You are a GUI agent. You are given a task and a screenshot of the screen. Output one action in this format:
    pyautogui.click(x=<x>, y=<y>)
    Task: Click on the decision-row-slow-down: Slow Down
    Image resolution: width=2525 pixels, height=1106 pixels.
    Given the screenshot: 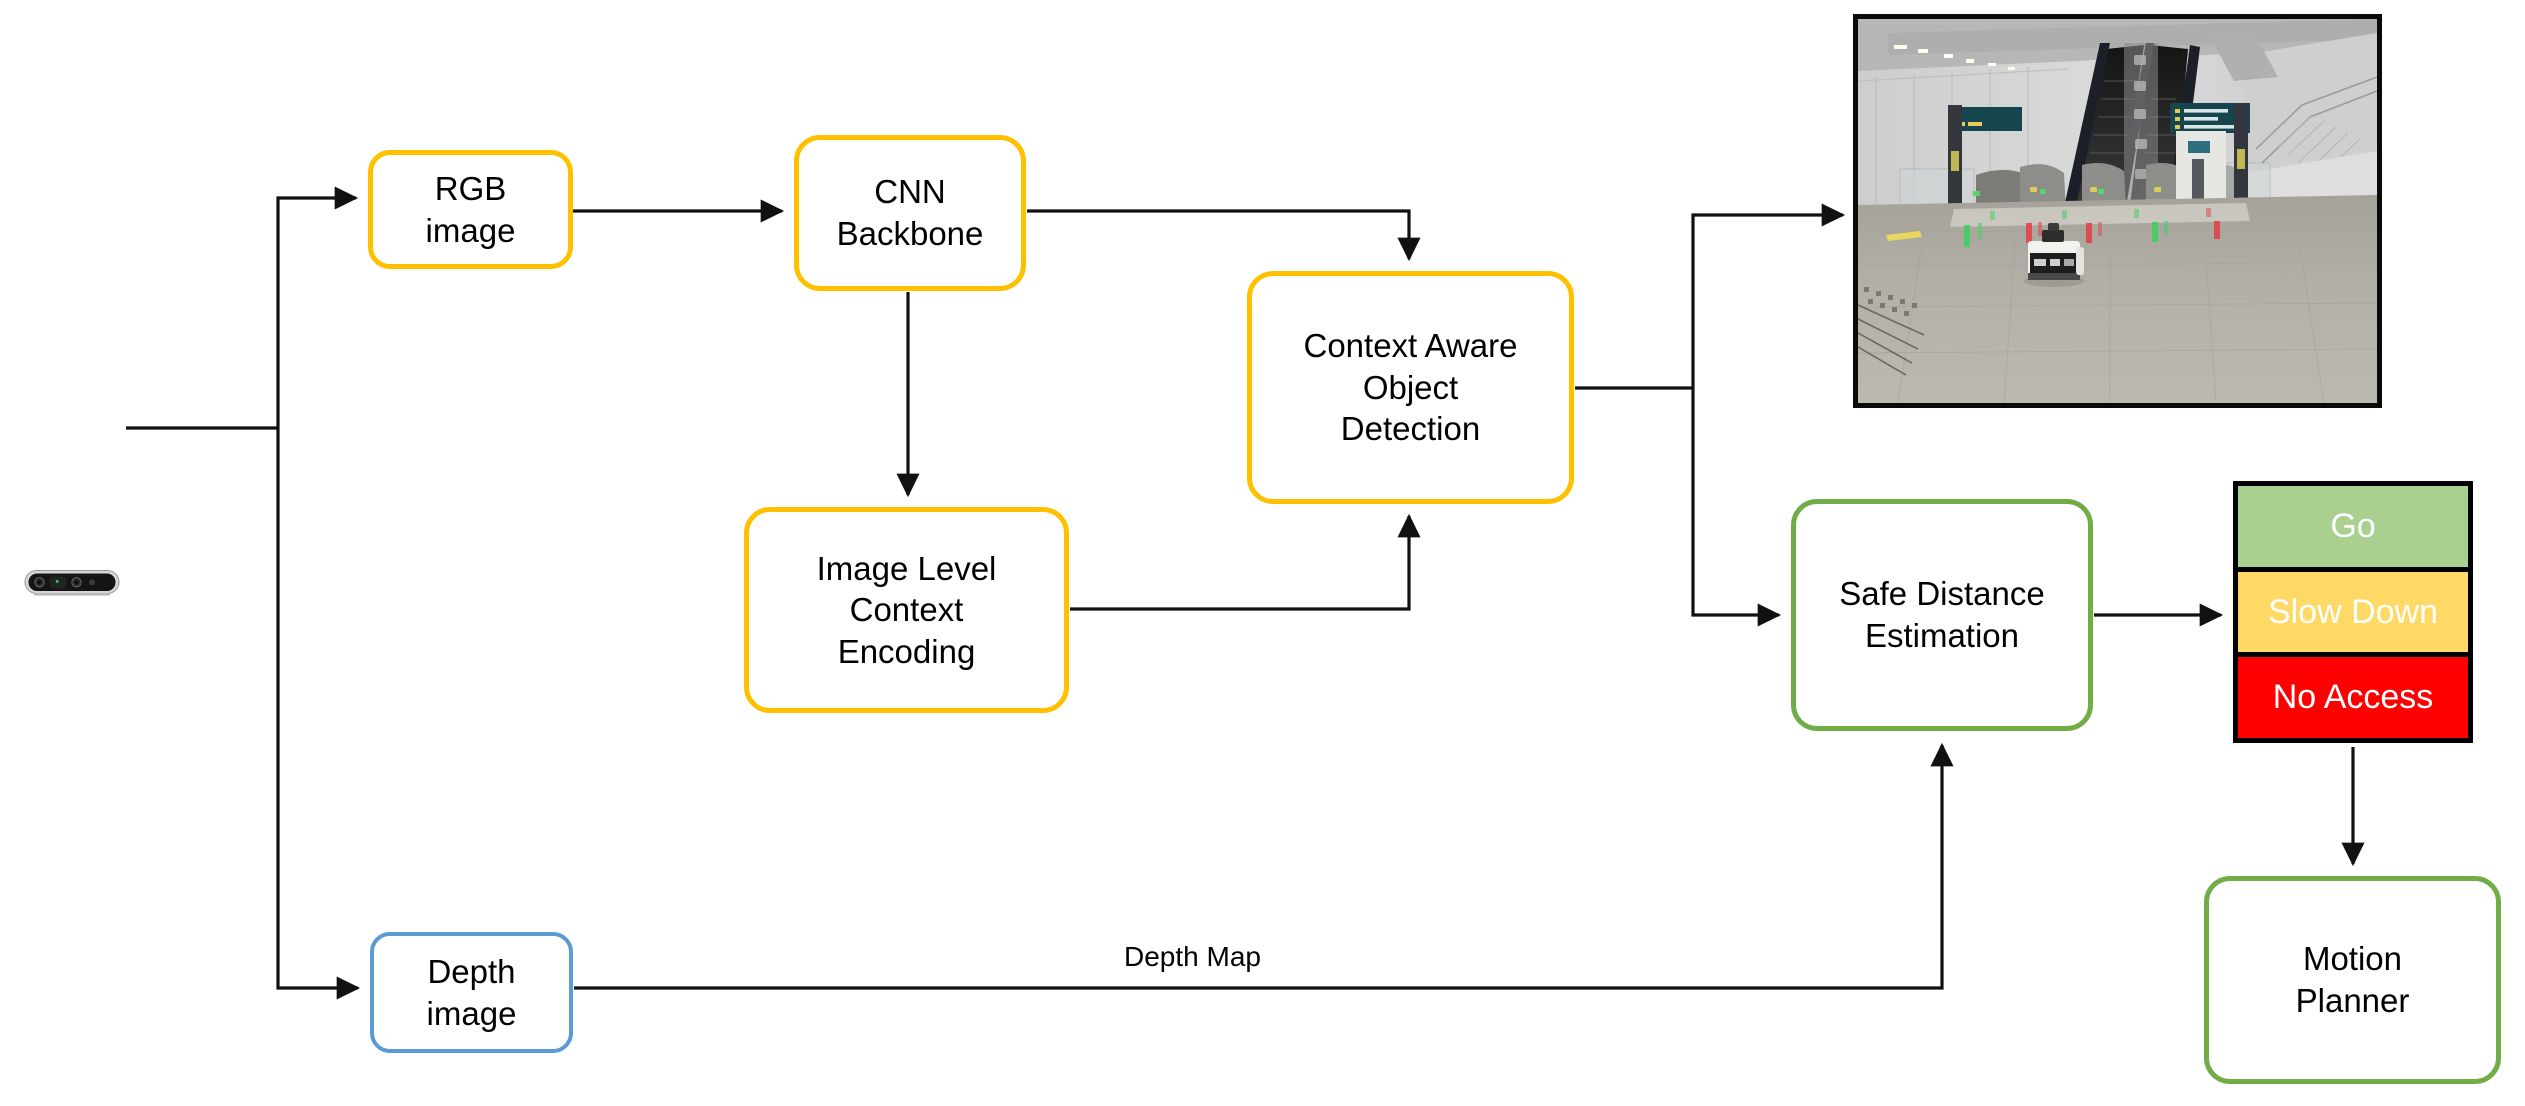 What is the action you would take?
    pyautogui.click(x=2353, y=609)
    